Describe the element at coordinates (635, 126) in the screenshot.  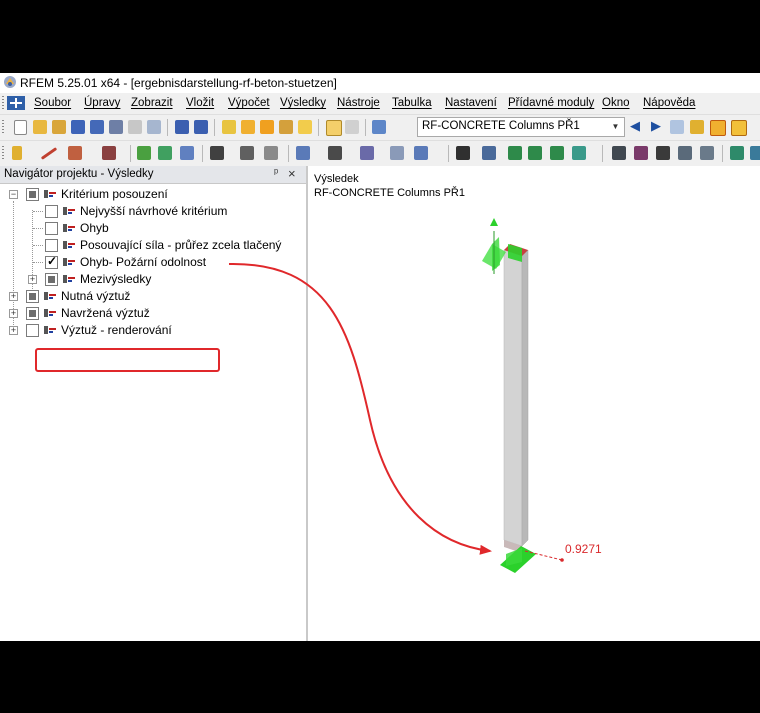
I see `previous-case-icon: ◀` at that location.